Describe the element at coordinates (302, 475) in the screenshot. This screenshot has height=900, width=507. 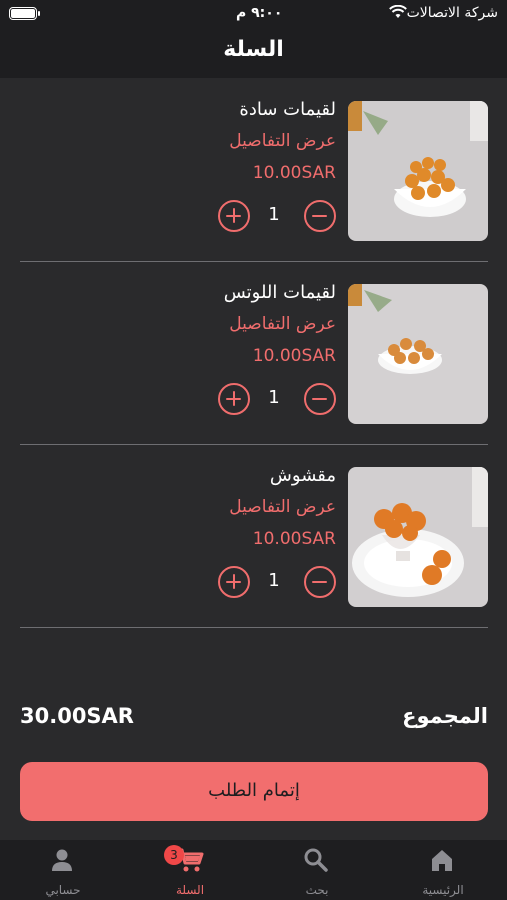
I see `item-name: مقشوش` at that location.